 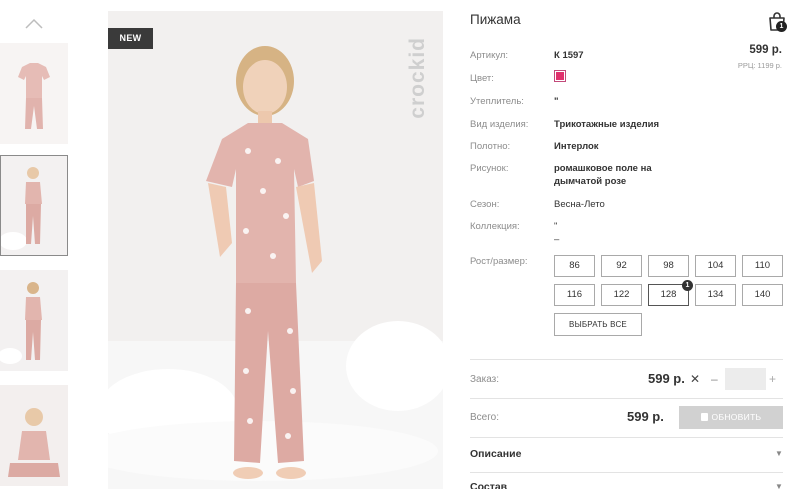 I want to click on product-title: Пижама, so click(x=495, y=19).